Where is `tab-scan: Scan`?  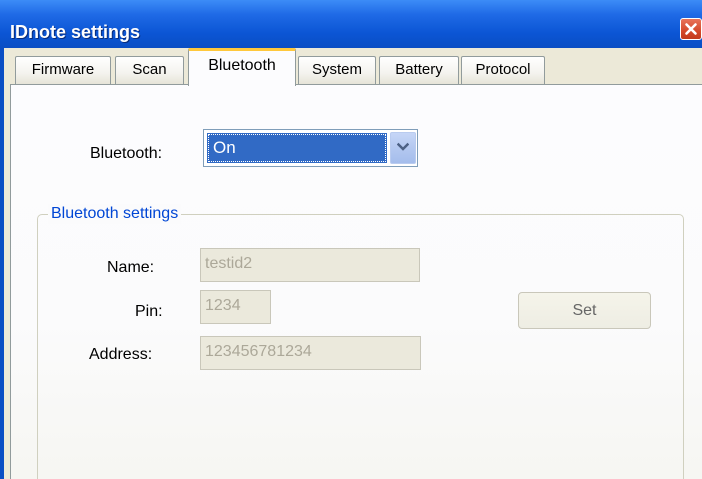
tab-scan: Scan is located at coordinates (149, 70).